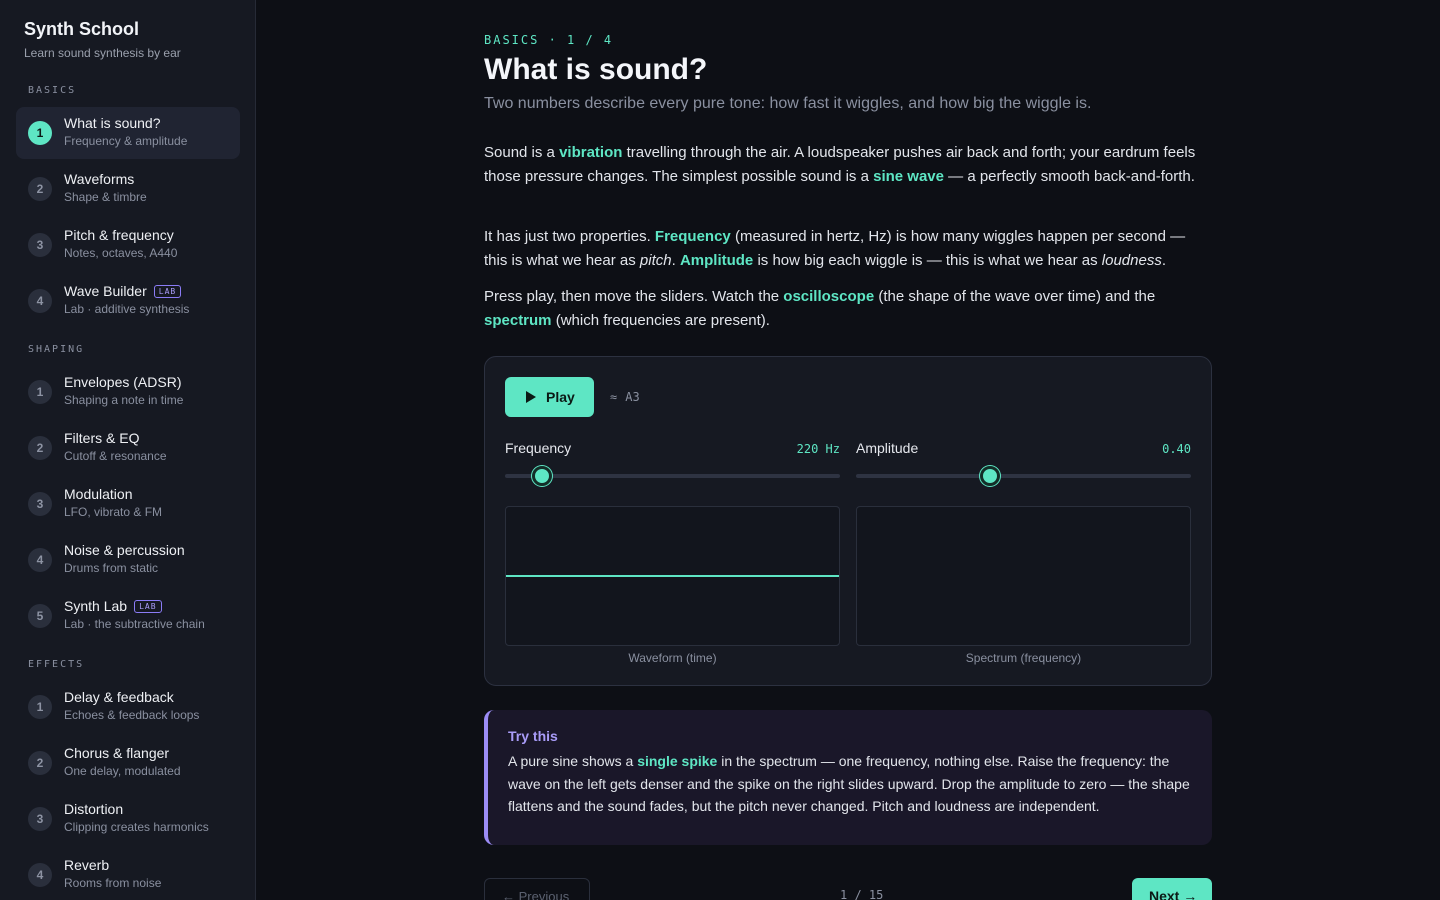 The width and height of the screenshot is (1440, 900). What do you see at coordinates (538, 448) in the screenshot?
I see `frequency-label: Frequency` at bounding box center [538, 448].